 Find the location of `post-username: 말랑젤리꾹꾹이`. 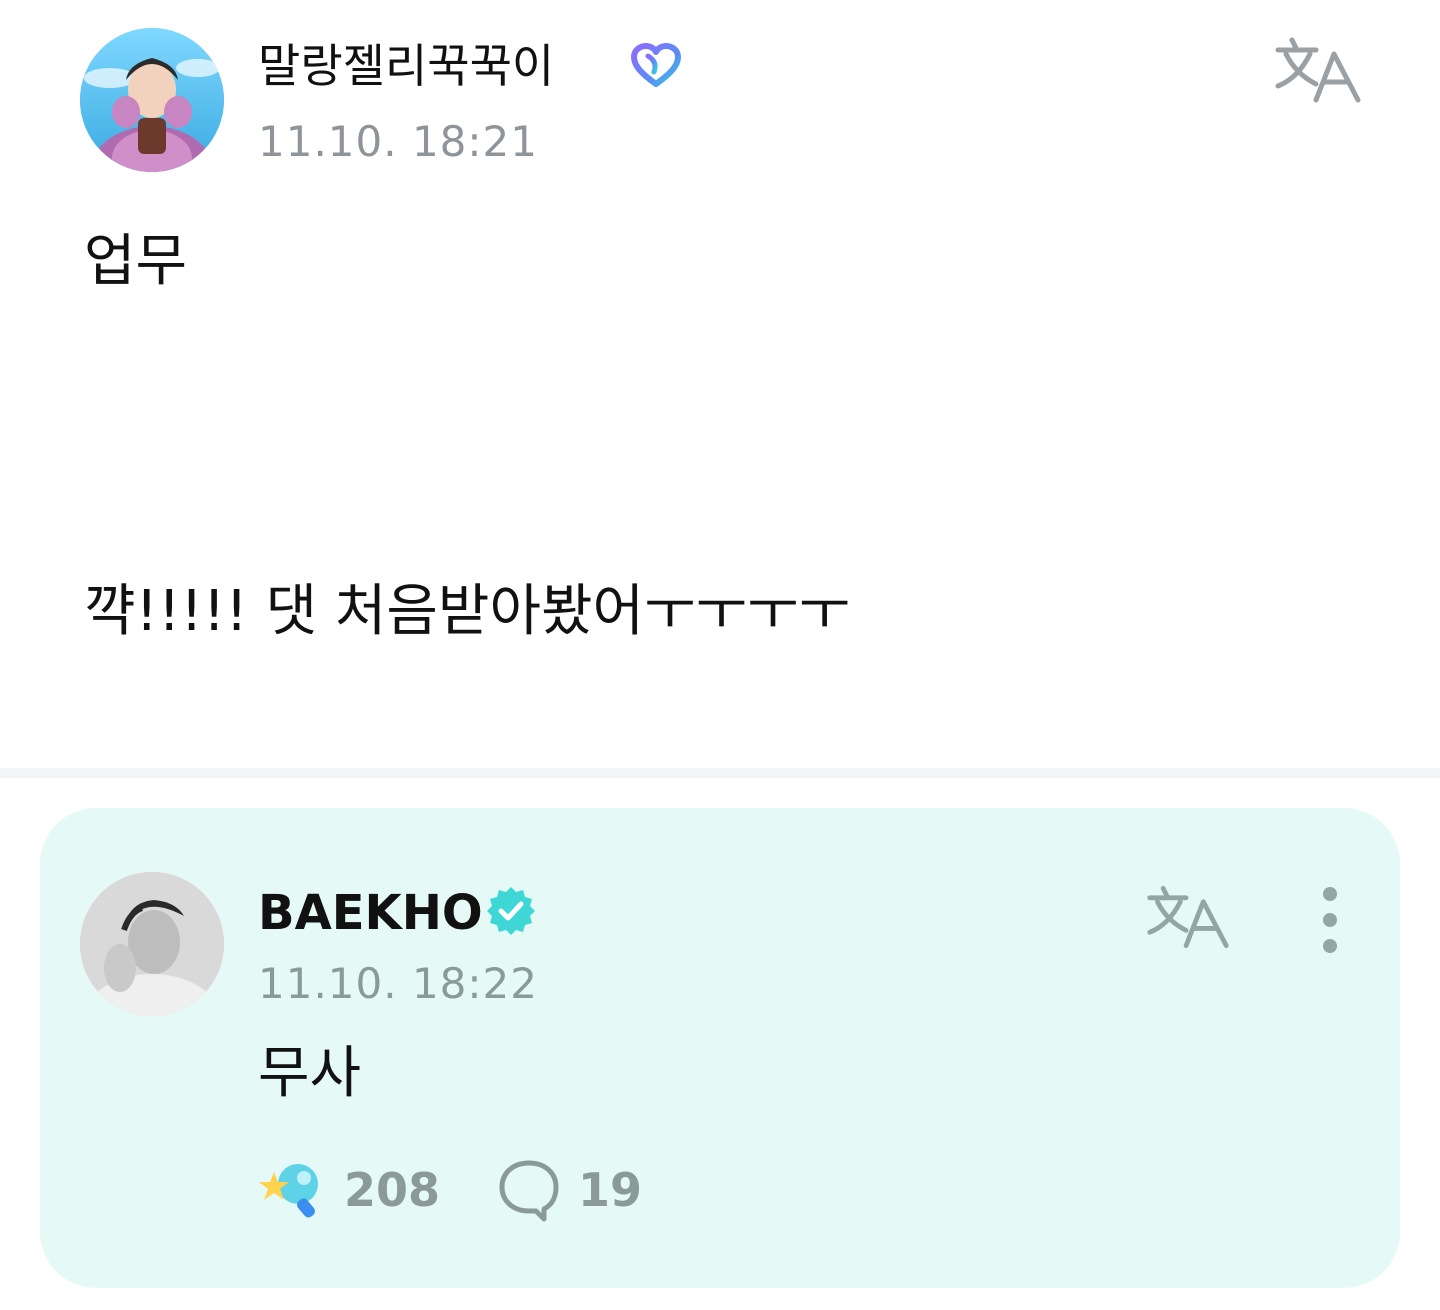

post-username: 말랑젤리꾹꾹이 is located at coordinates (406, 66).